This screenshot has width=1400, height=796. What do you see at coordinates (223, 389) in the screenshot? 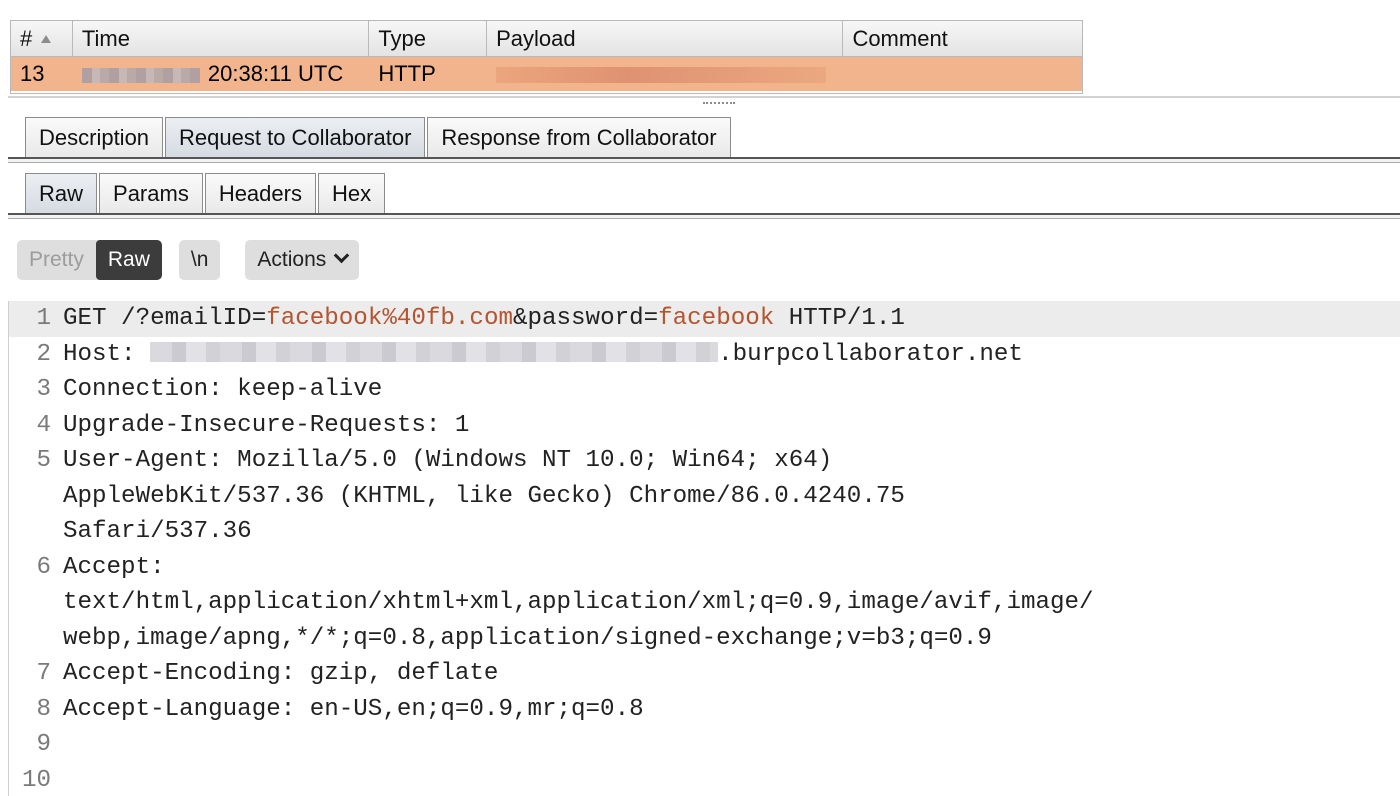
I see `header-text: Connection: keep-alive` at bounding box center [223, 389].